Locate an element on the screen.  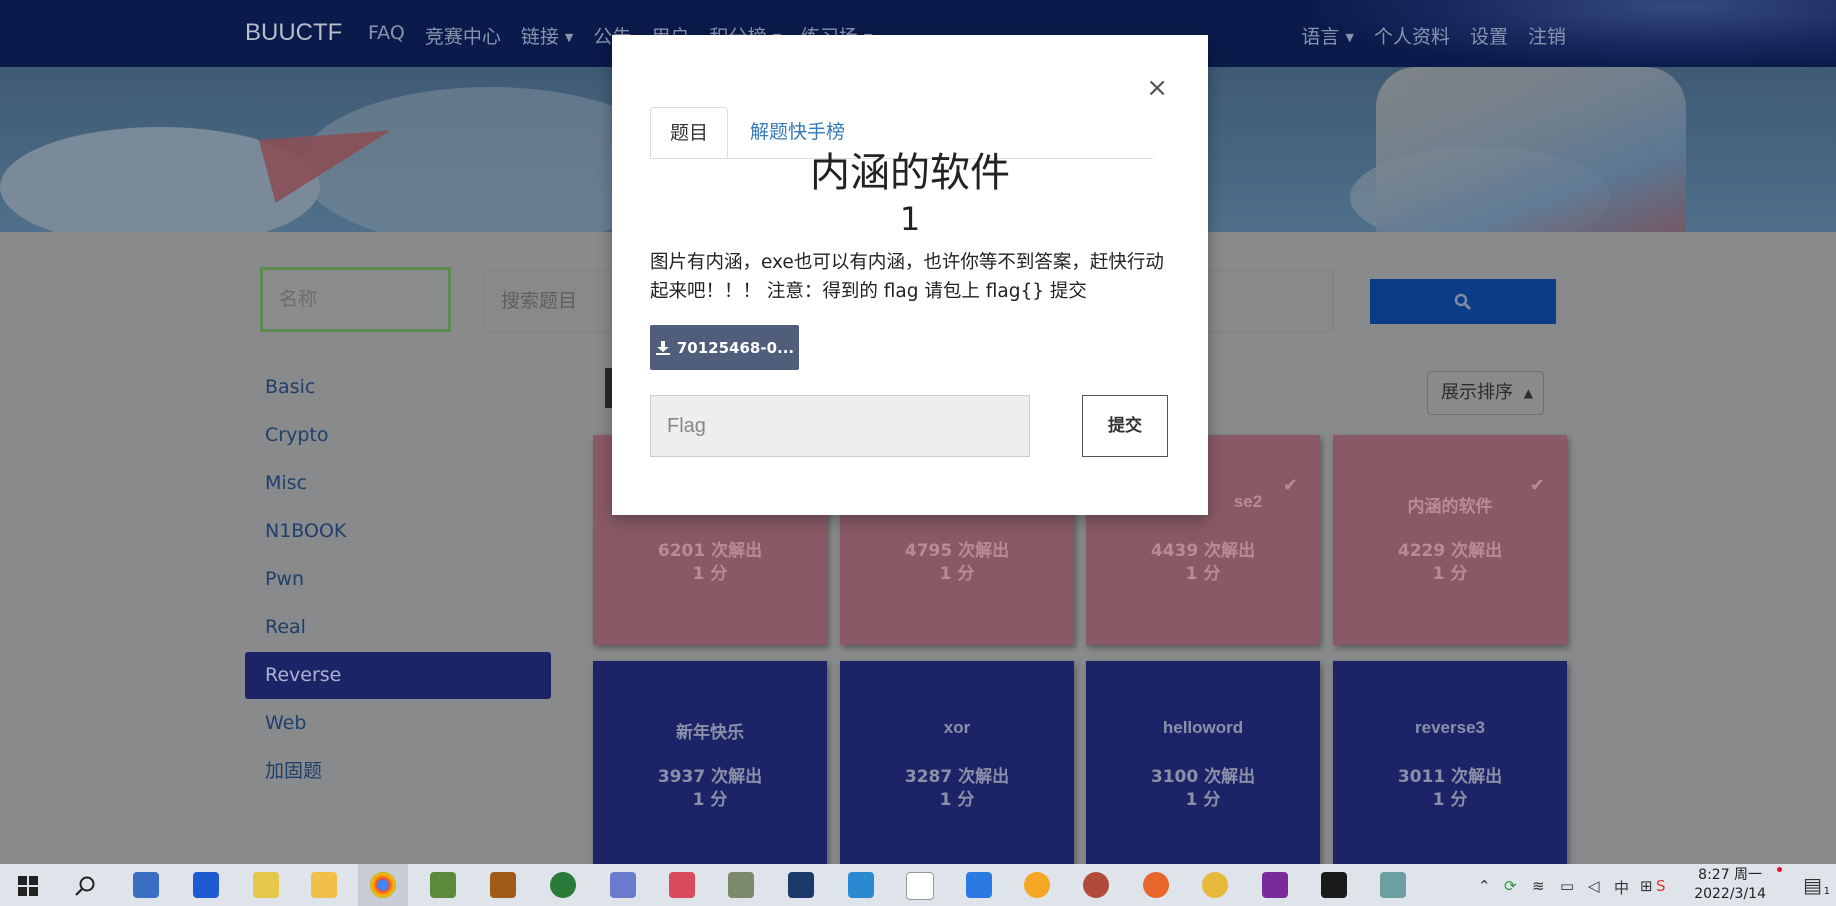
sort-select: 展示排序 ▲▼ is located at coordinates (1485, 393).